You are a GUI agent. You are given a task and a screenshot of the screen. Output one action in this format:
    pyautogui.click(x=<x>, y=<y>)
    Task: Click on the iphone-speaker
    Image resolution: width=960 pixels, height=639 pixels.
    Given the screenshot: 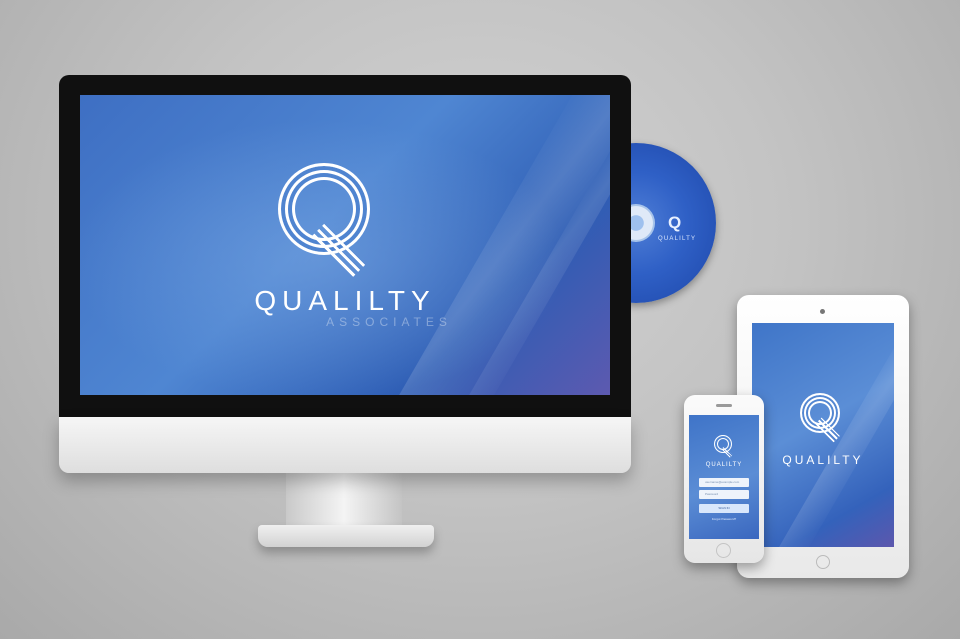 What is the action you would take?
    pyautogui.click(x=724, y=405)
    